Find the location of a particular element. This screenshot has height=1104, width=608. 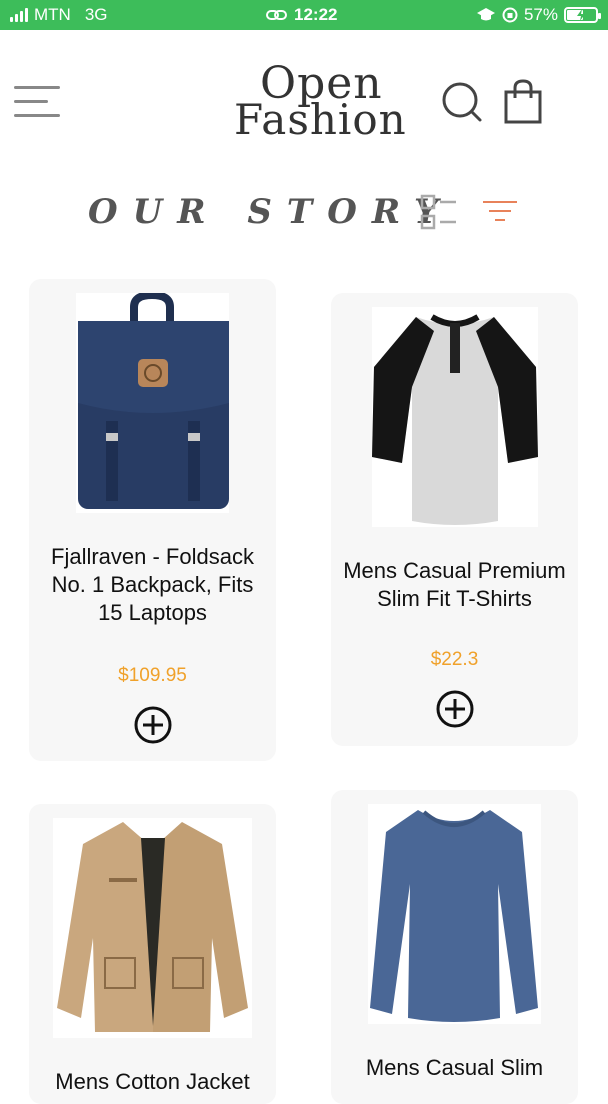

product-card: Mens Casual Slim is located at coordinates (454, 947).